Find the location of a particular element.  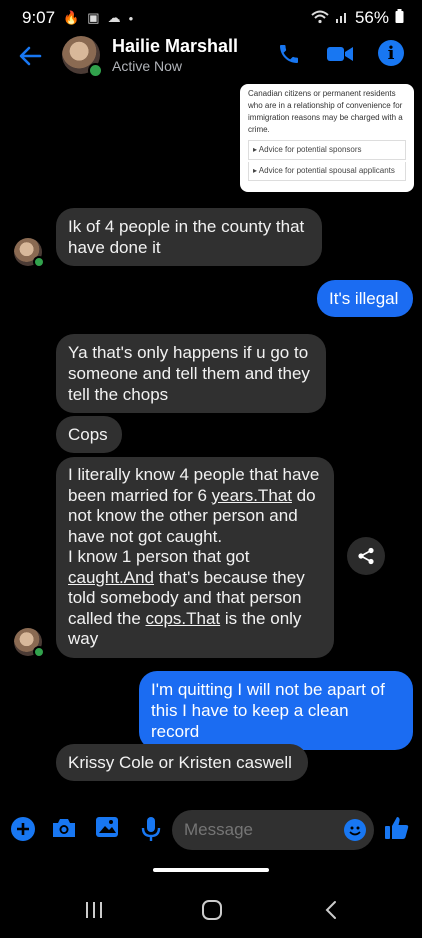

home-indicator is located at coordinates (211, 870).